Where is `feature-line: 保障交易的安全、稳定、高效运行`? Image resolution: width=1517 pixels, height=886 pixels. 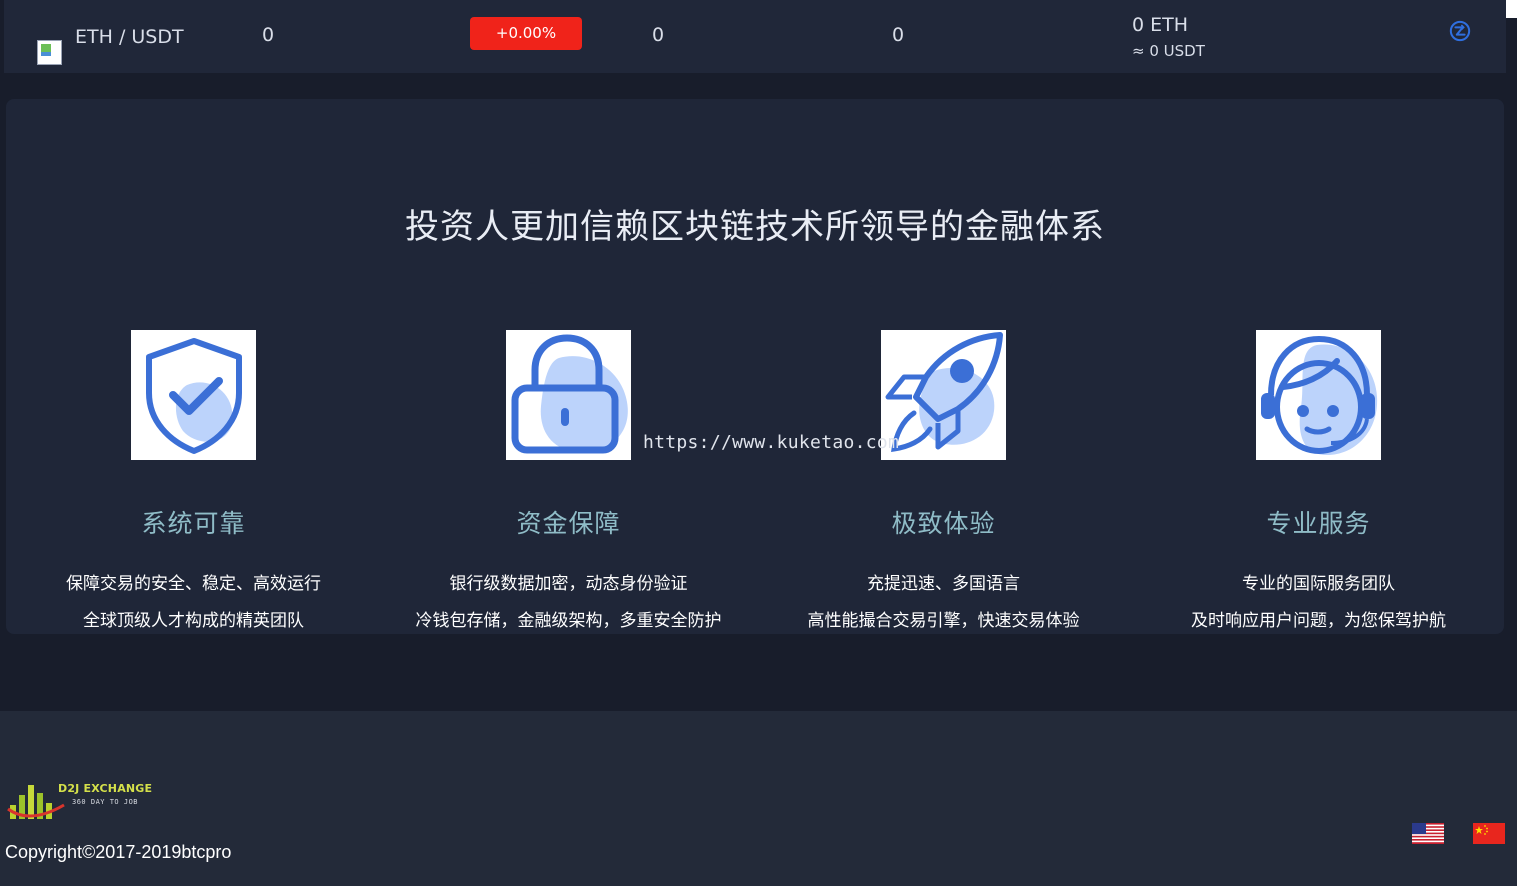
feature-line: 保障交易的安全、稳定、高效运行 is located at coordinates (193, 584).